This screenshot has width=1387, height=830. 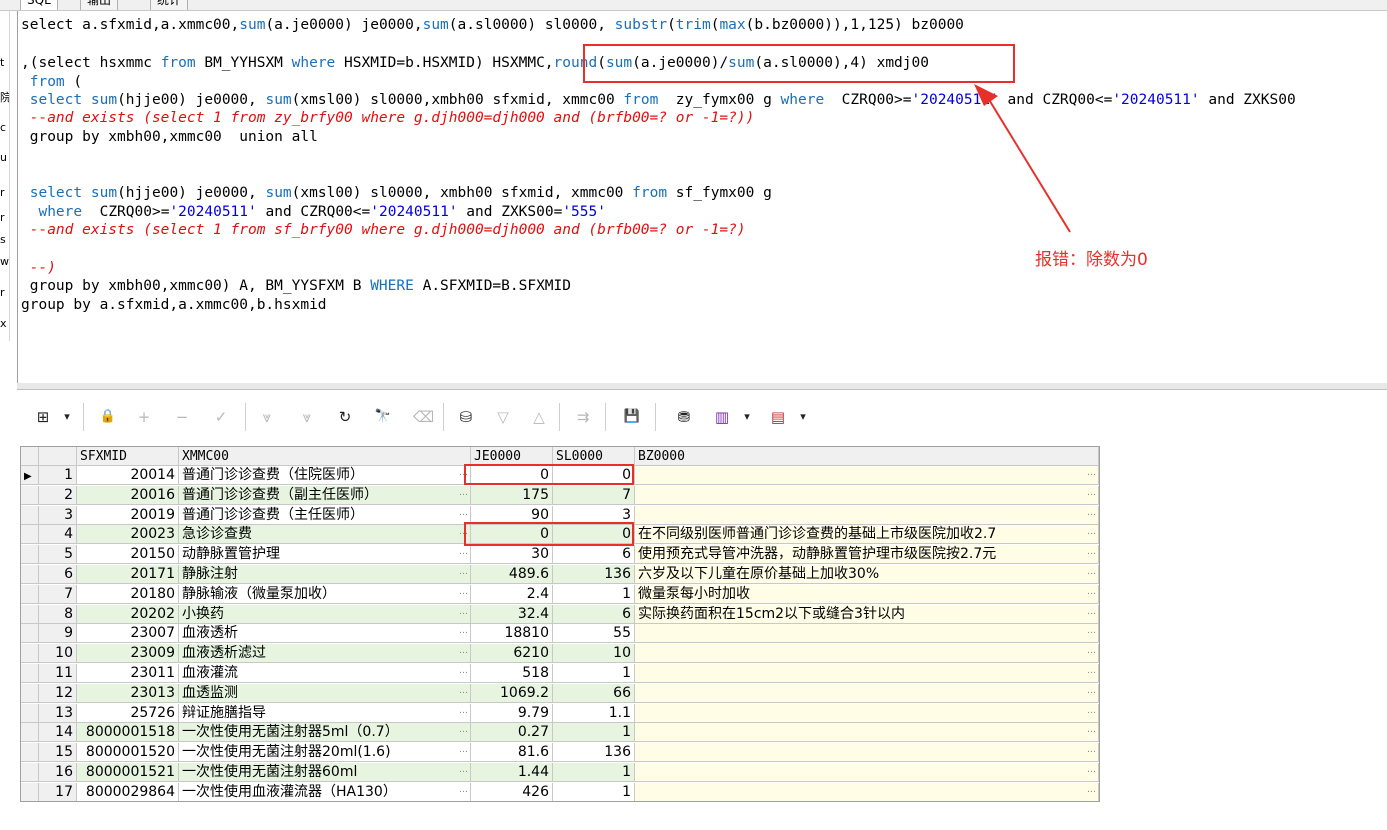 What do you see at coordinates (144, 417) in the screenshot?
I see `add-record-icon: +` at bounding box center [144, 417].